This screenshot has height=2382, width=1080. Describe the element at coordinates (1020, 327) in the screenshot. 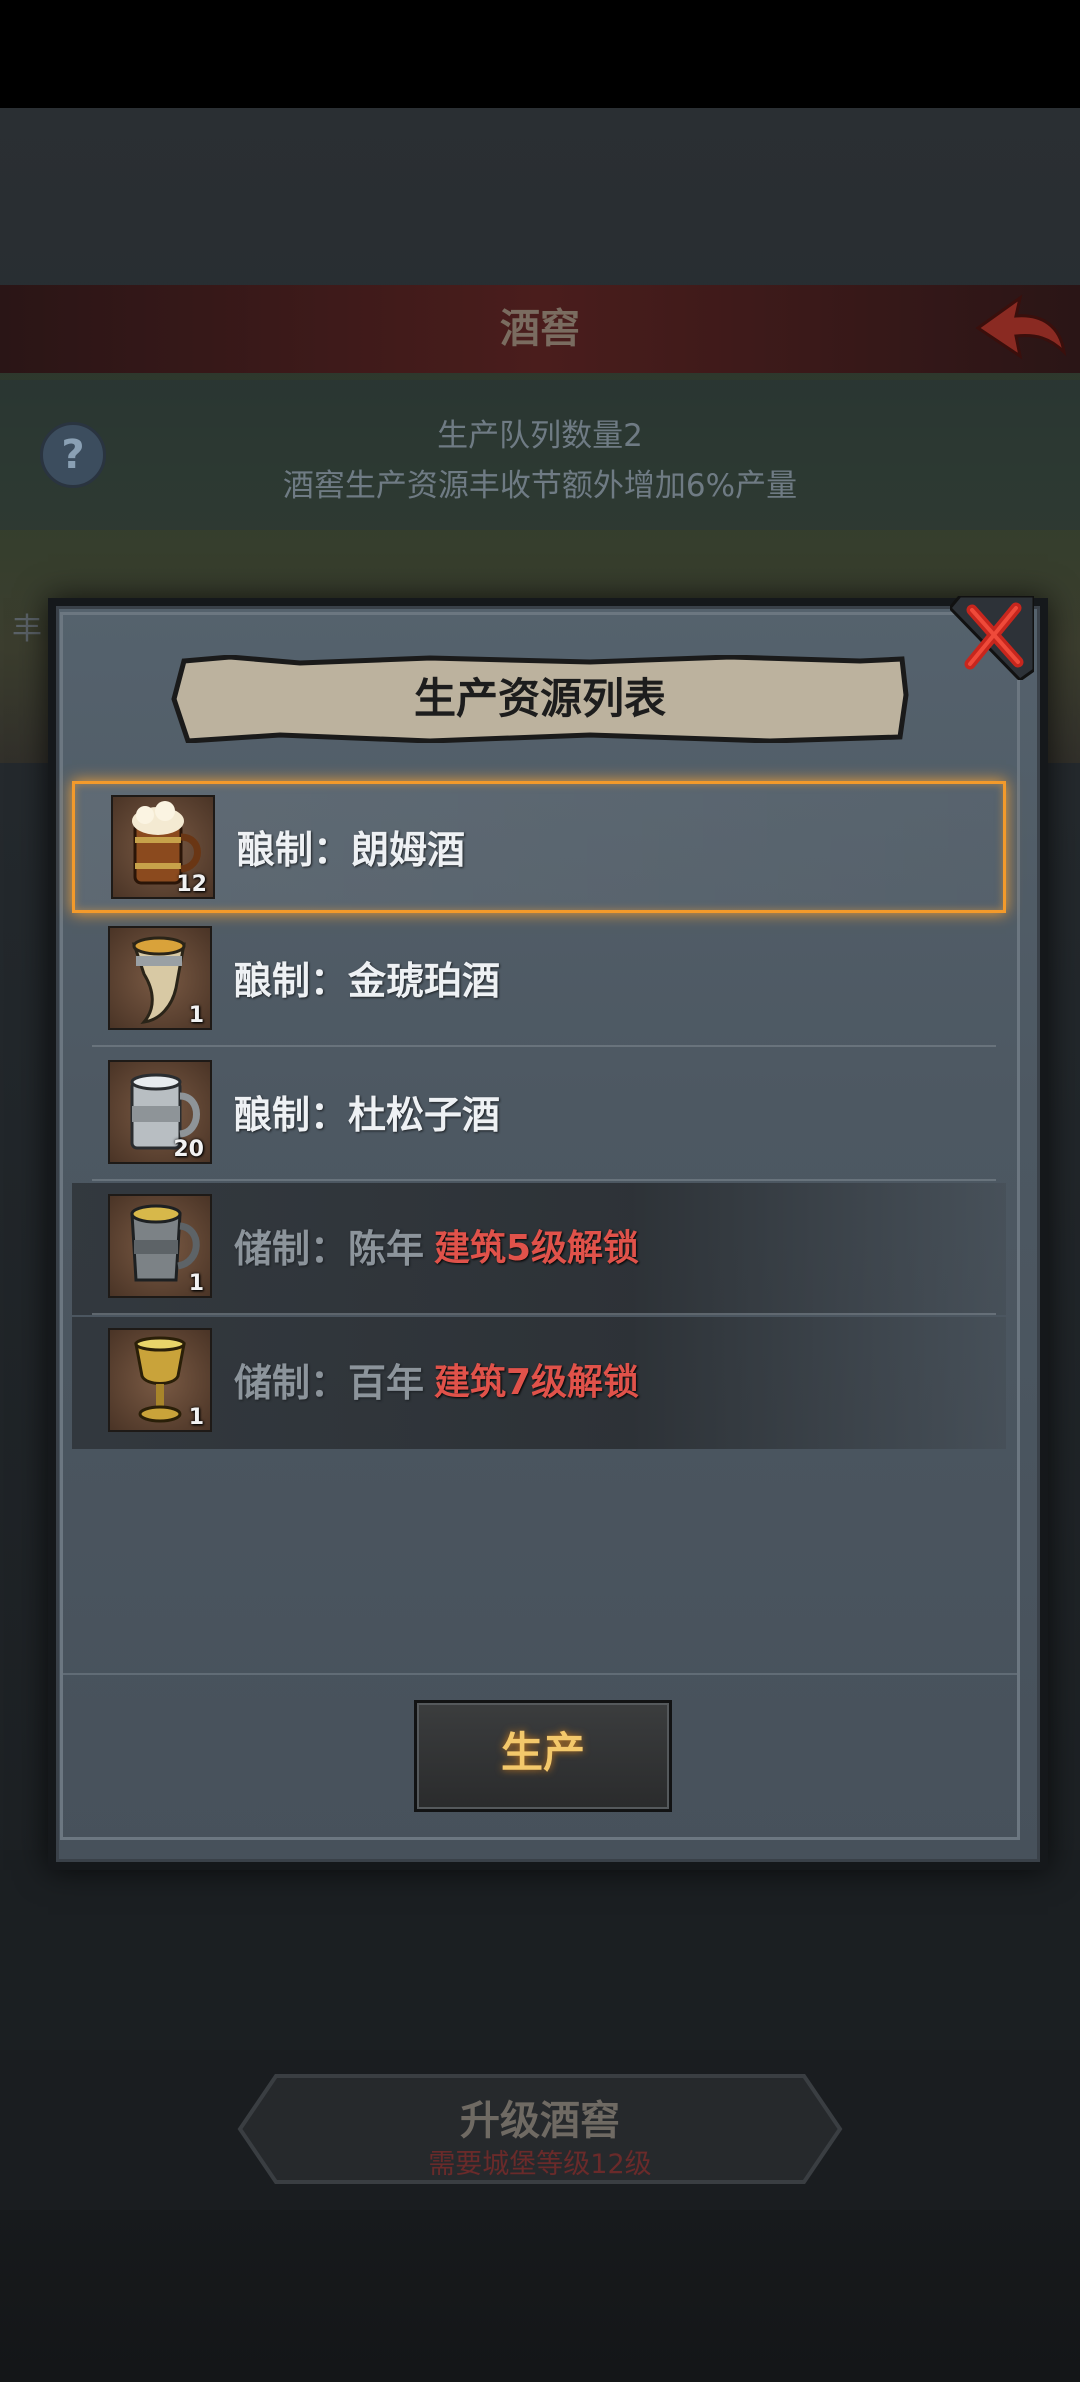

I see `back-arrow-icon` at that location.